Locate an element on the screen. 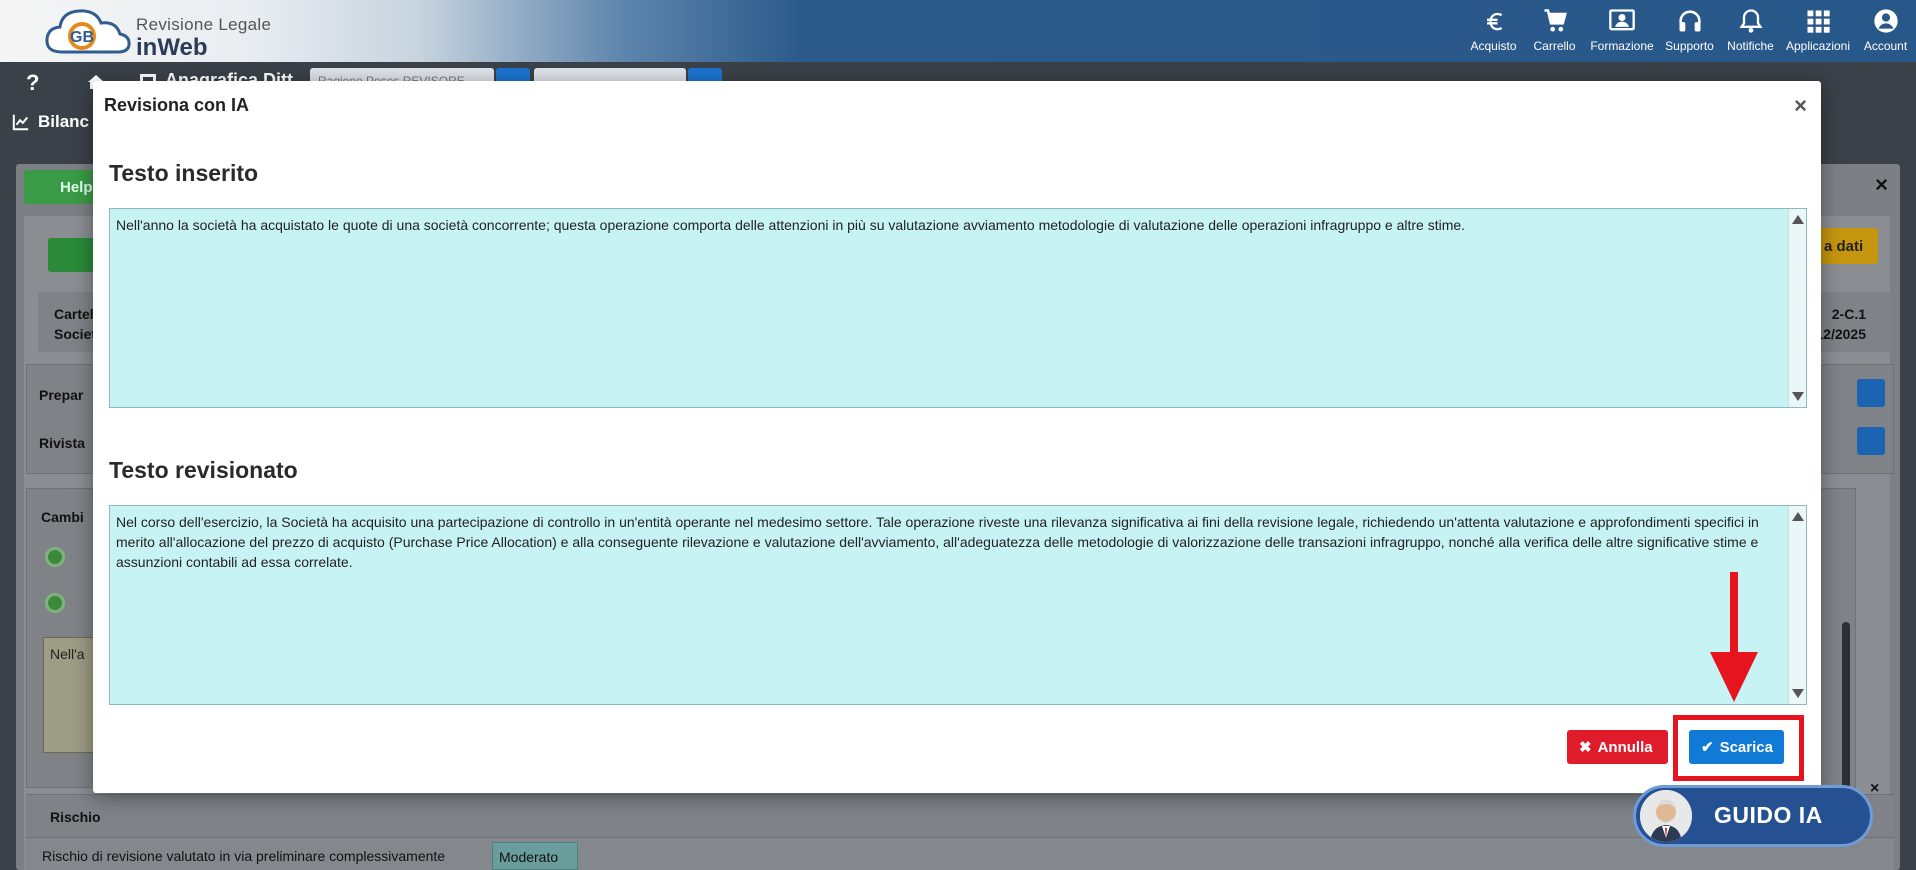 Image resolution: width=1916 pixels, height=870 pixels. nav-label: Supporto is located at coordinates (1689, 46).